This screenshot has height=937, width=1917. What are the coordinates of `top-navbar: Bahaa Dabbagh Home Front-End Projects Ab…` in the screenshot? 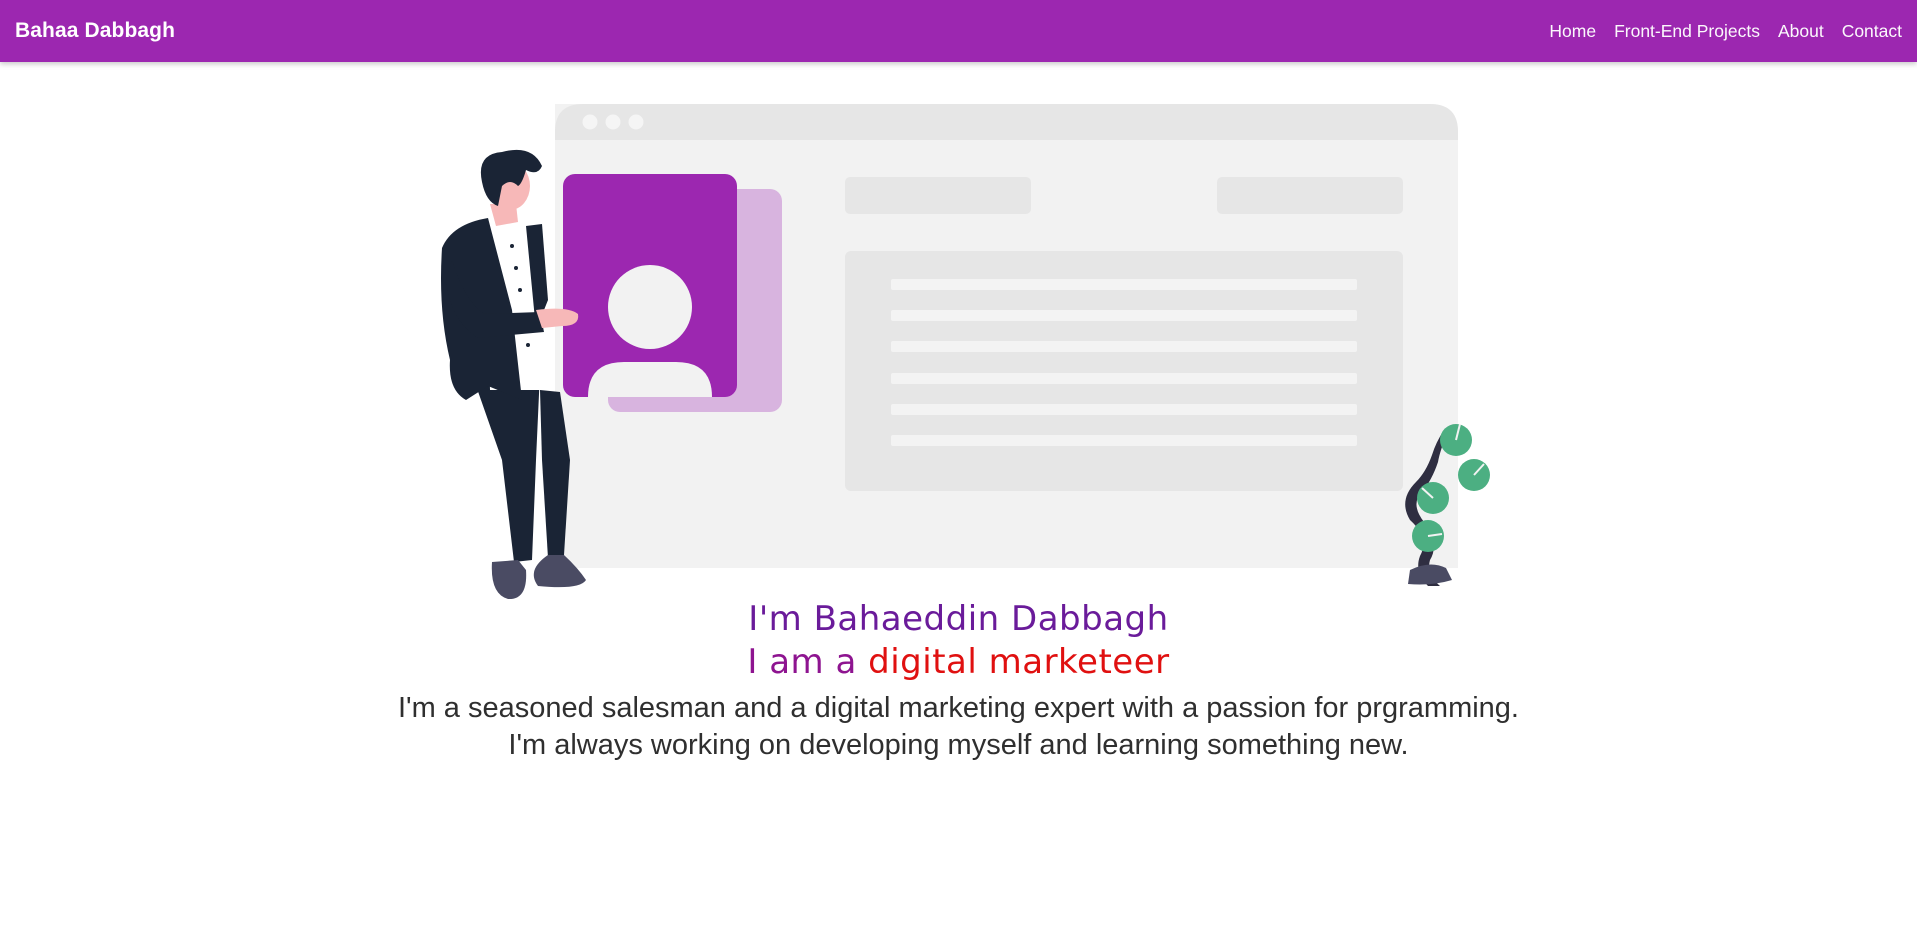 It's located at (958, 31).